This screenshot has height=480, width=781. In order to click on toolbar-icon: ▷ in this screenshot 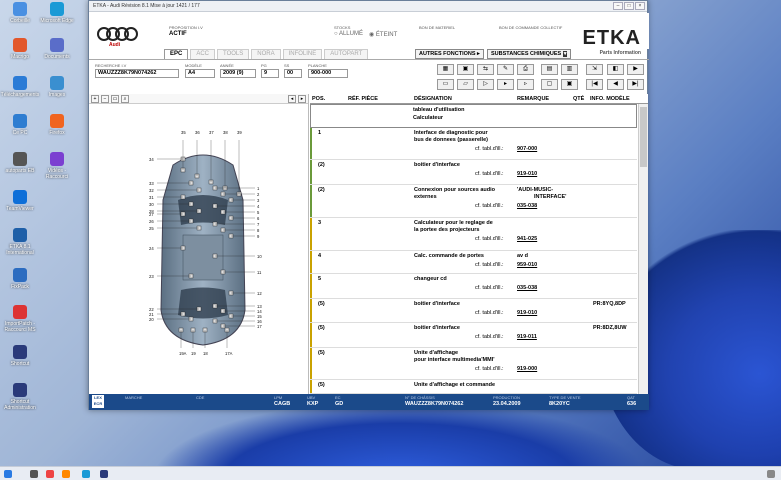, I will do `click(485, 84)`.